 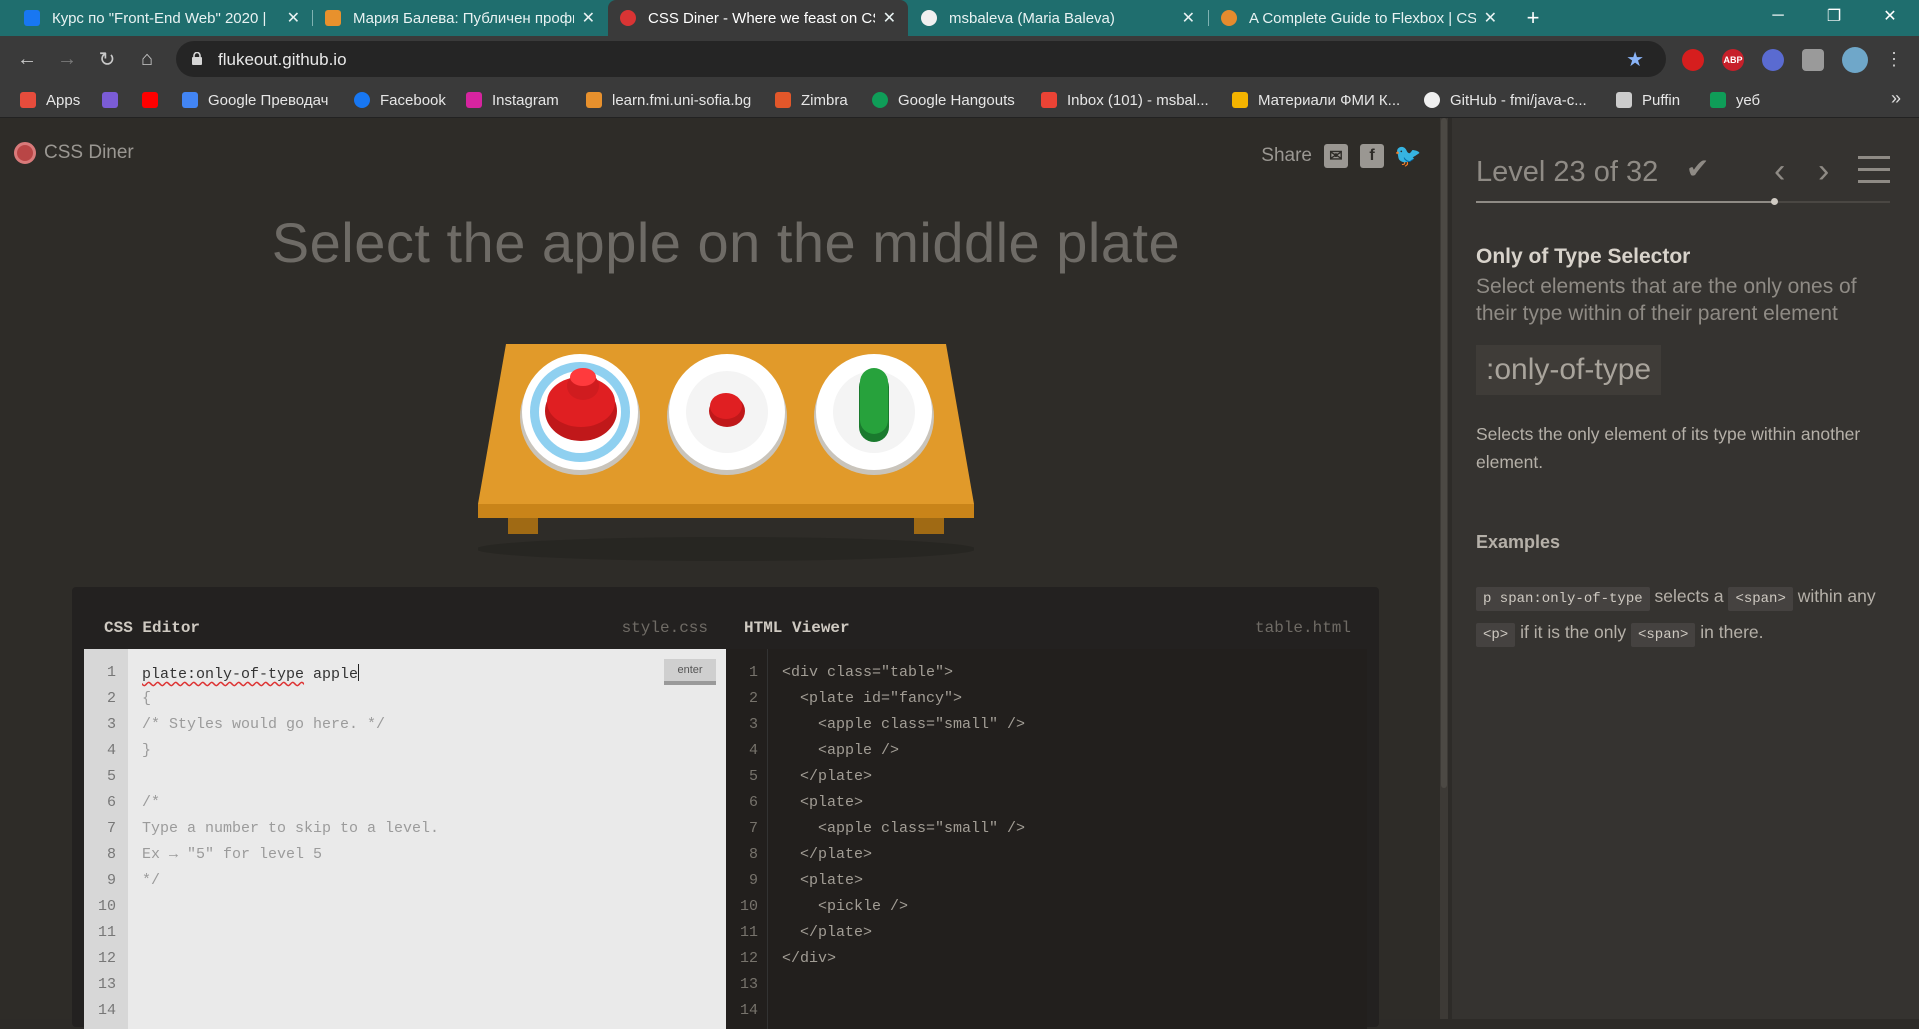 I want to click on share-label: Share, so click(x=1286, y=155).